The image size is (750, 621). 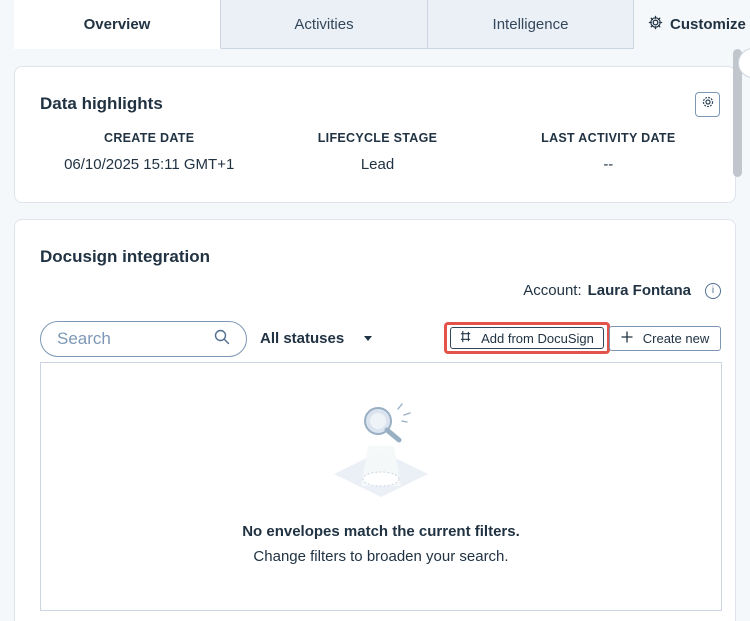 What do you see at coordinates (676, 338) in the screenshot?
I see `create-new-label: Create new` at bounding box center [676, 338].